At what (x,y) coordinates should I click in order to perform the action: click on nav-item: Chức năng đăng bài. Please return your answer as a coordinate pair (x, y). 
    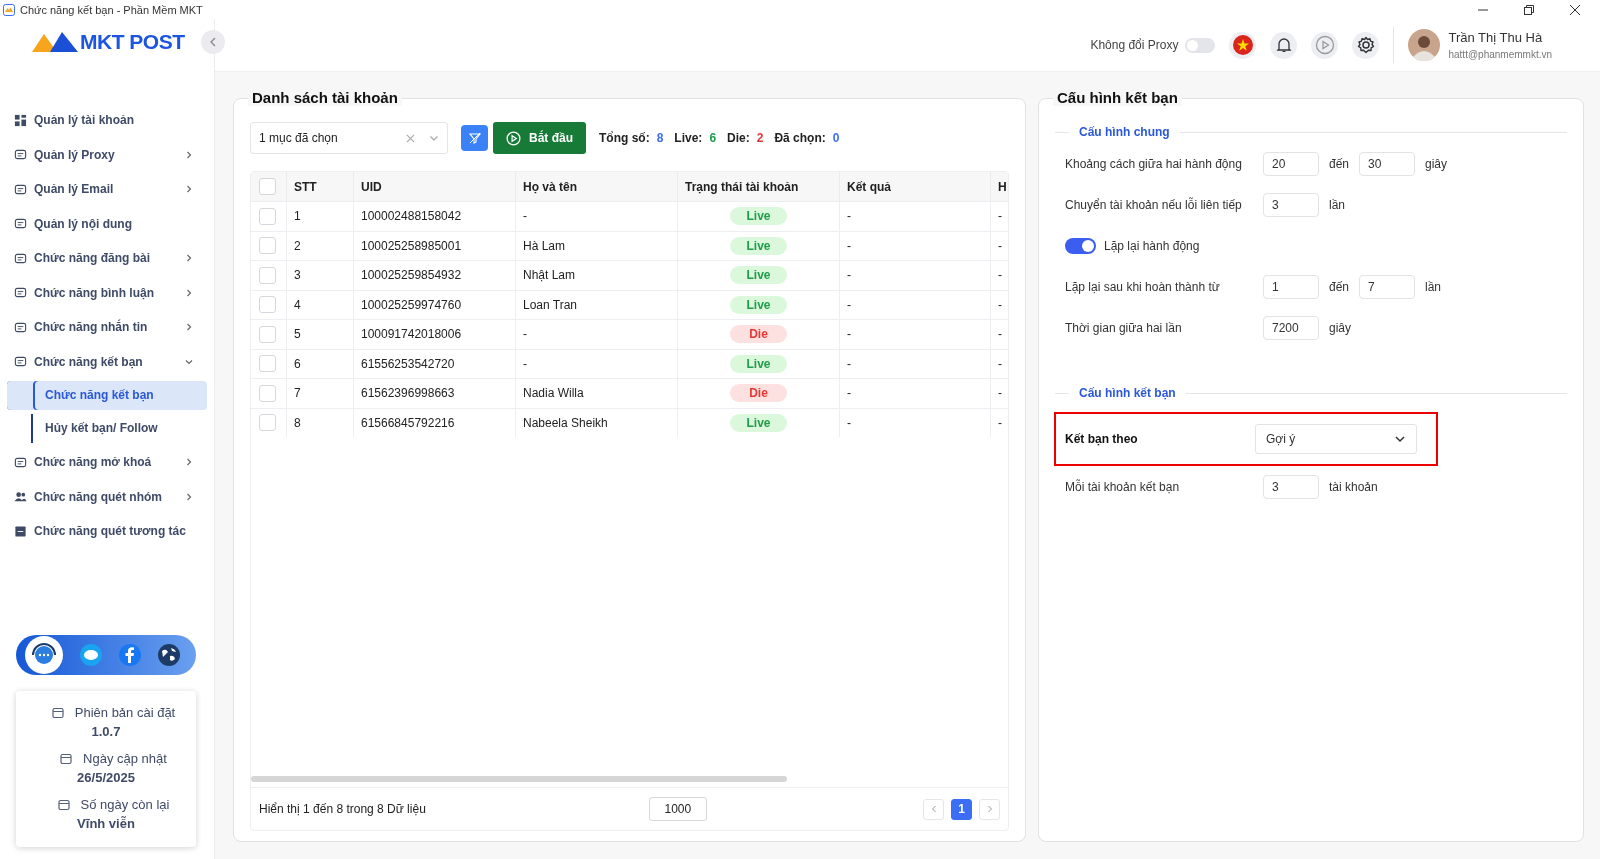
    Looking at the image, I should click on (107, 258).